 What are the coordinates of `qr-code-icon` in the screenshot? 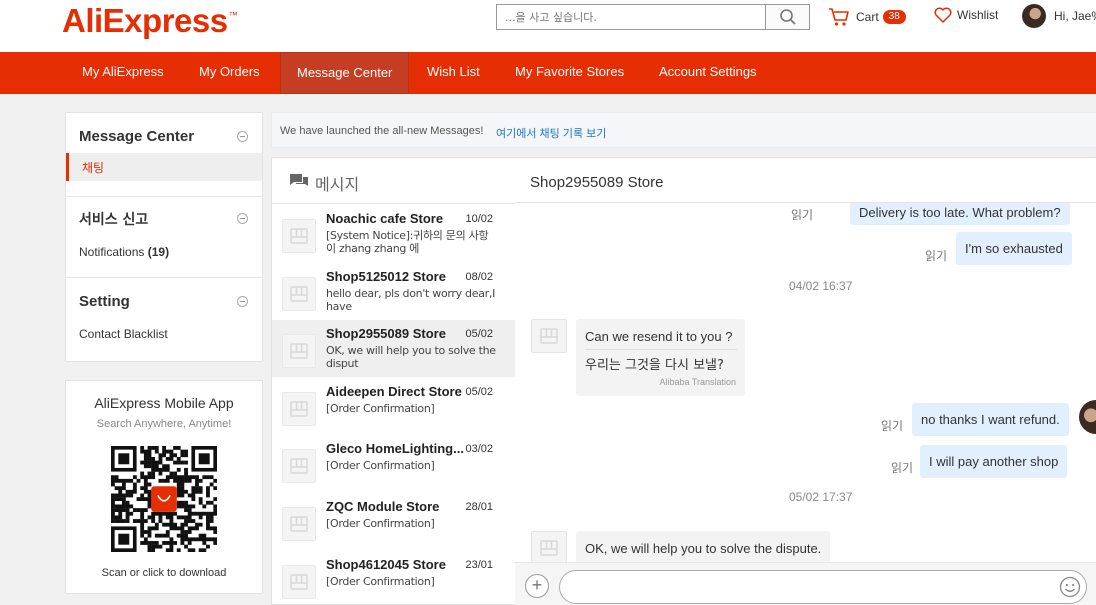 It's located at (164, 499).